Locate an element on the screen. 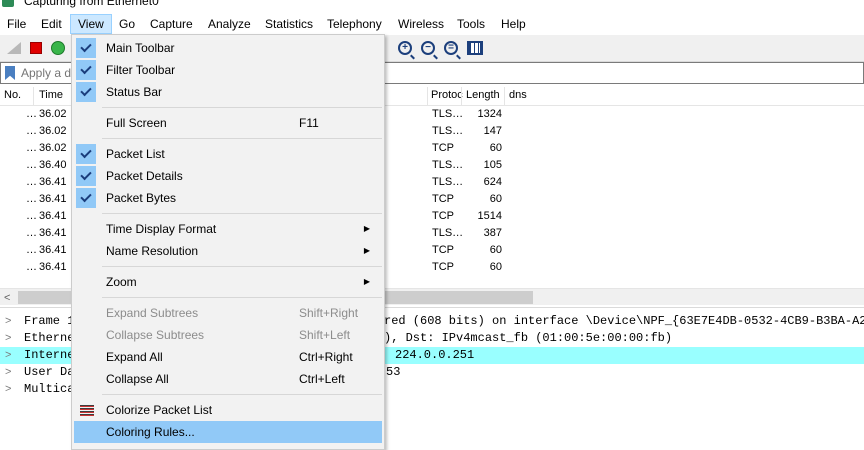  shortcut-label: Ctrl+Right is located at coordinates (326, 357).